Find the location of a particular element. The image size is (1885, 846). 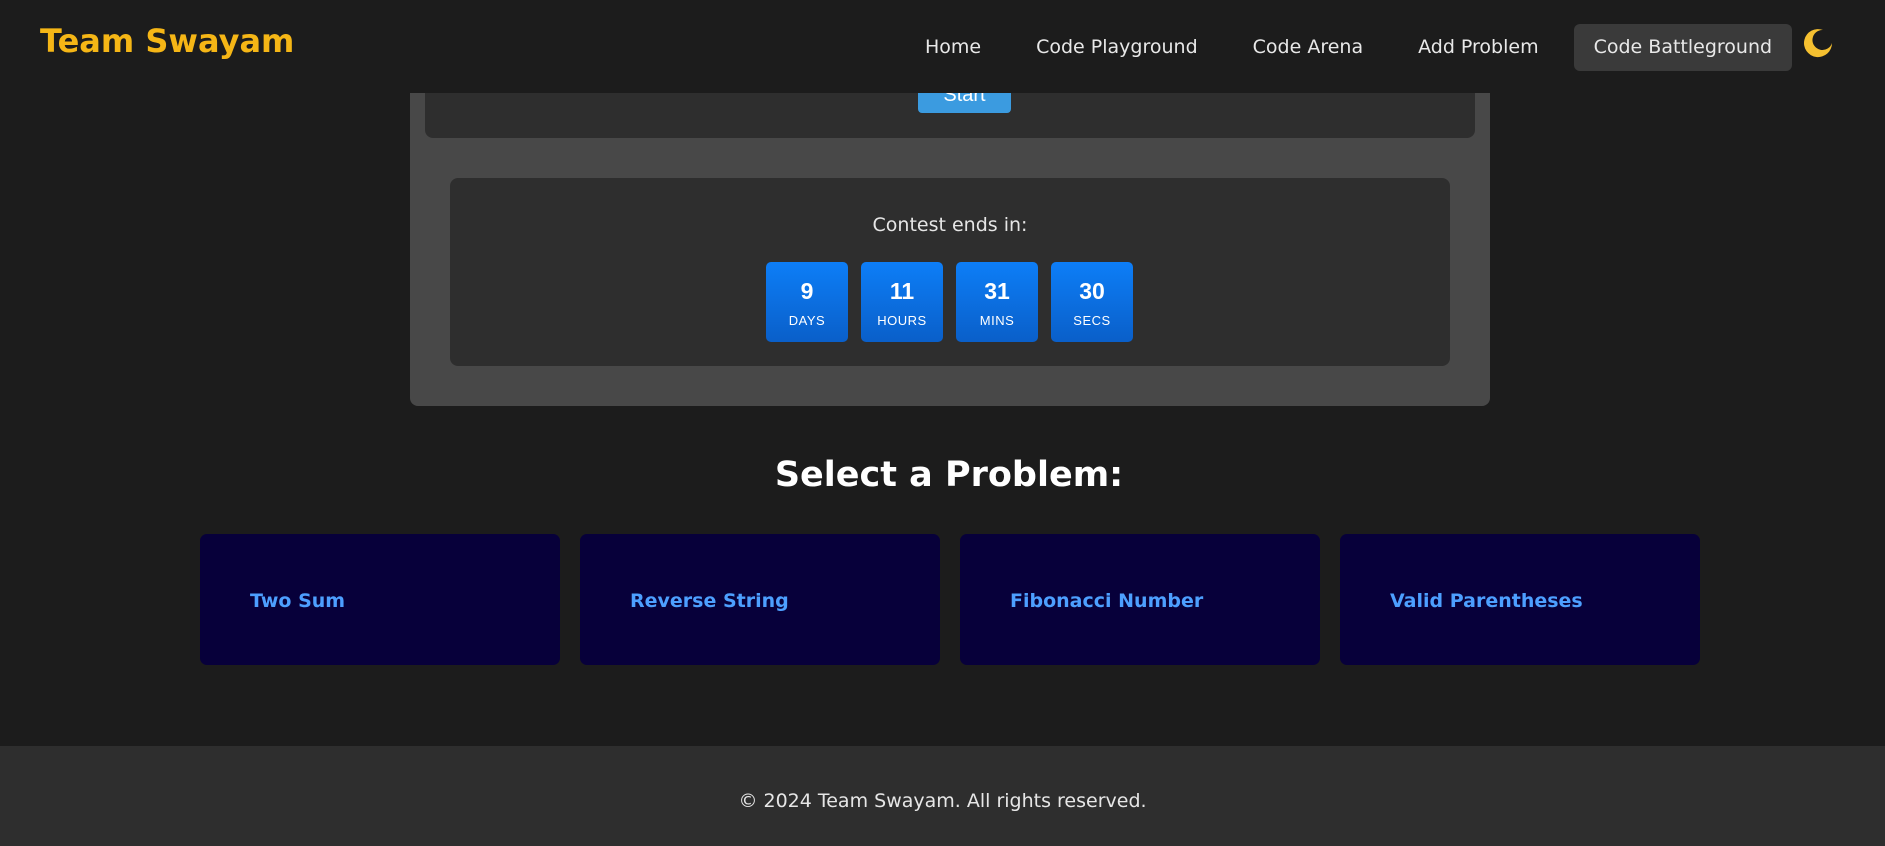

problem-card-two-sum: Two Sum is located at coordinates (380, 599).